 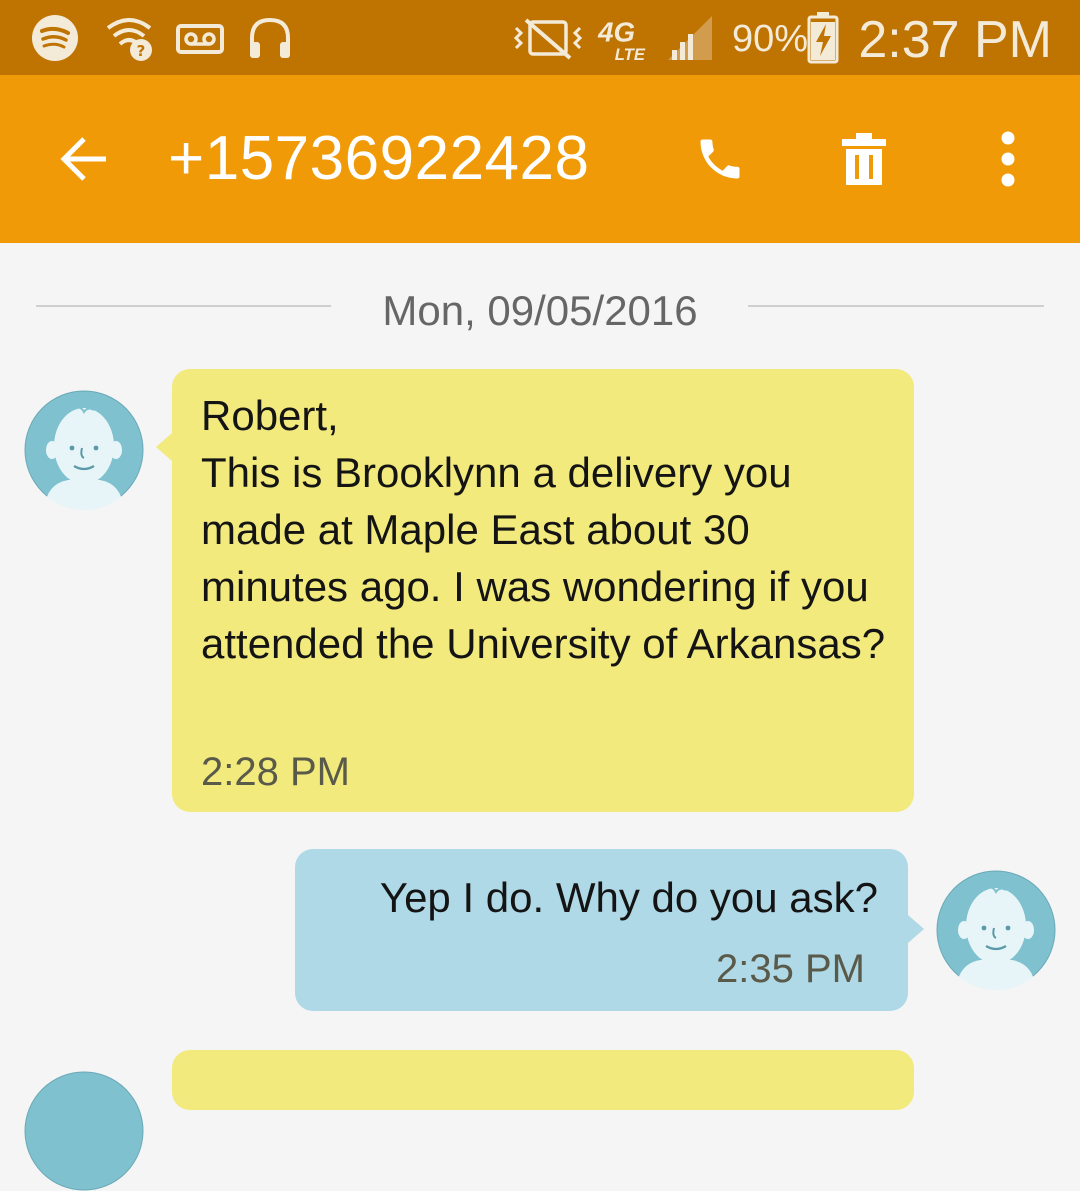 I want to click on date-divider: Mon, 09/05/2016, so click(x=540, y=298).